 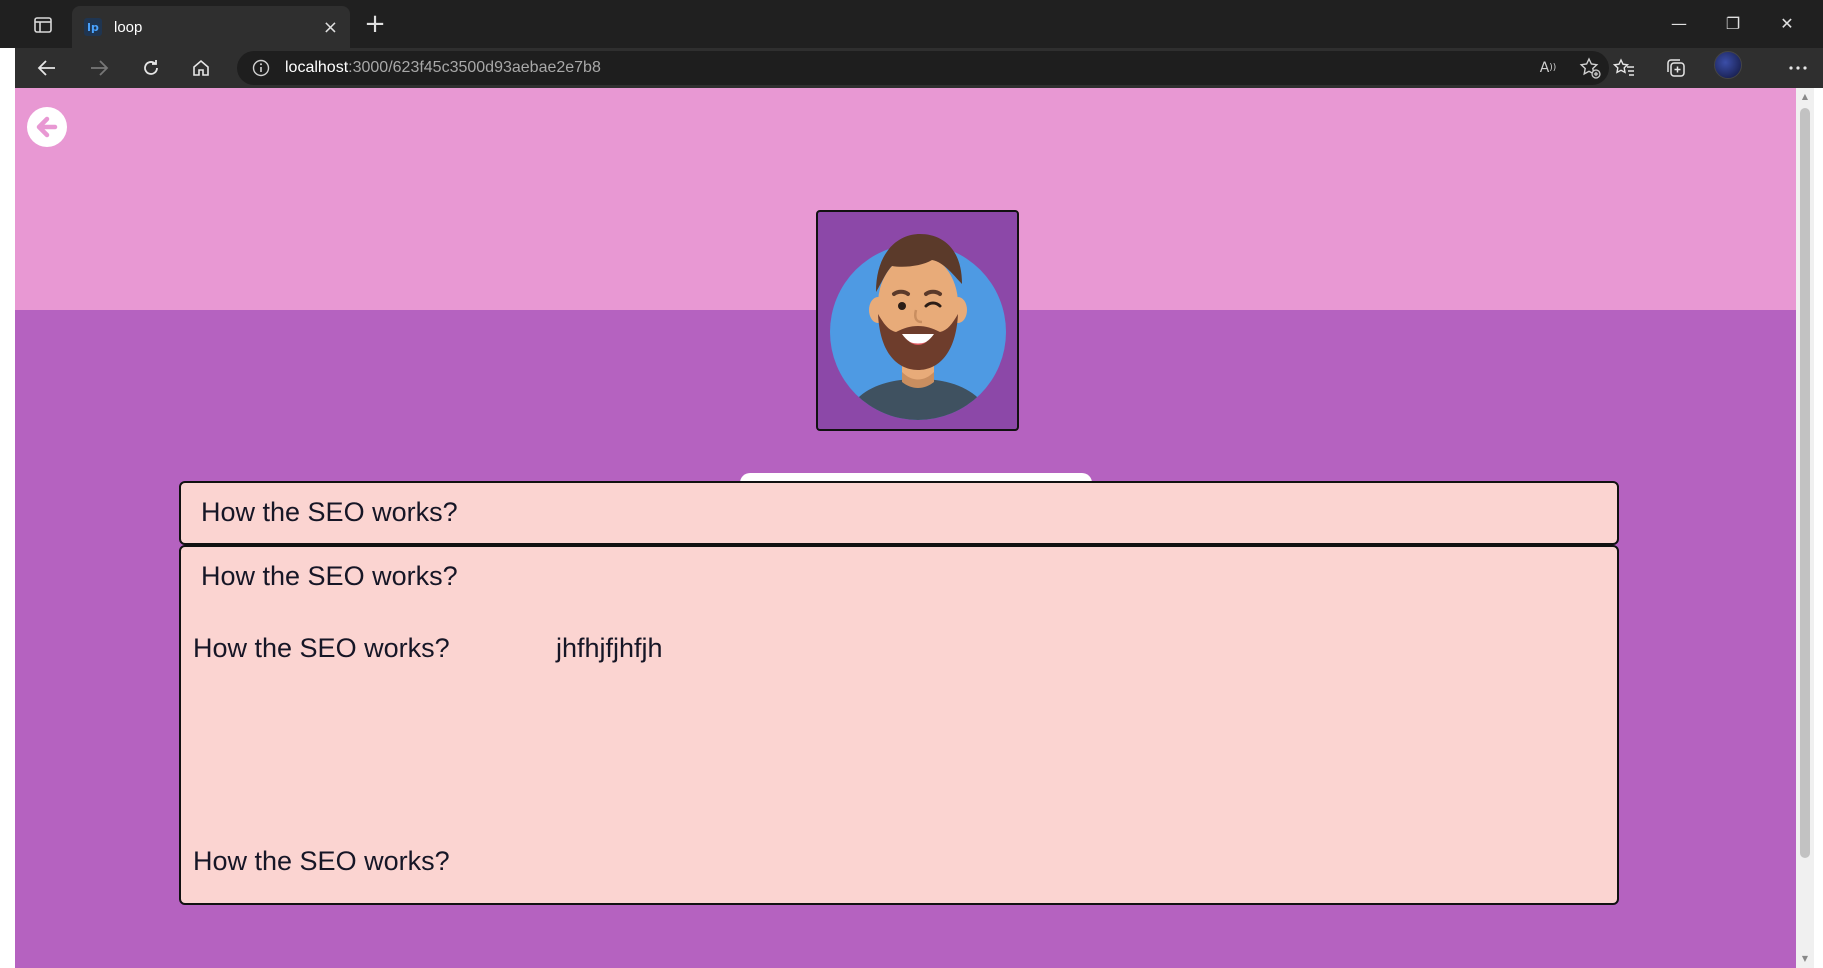 I want to click on minimize-button: —, so click(x=1679, y=24).